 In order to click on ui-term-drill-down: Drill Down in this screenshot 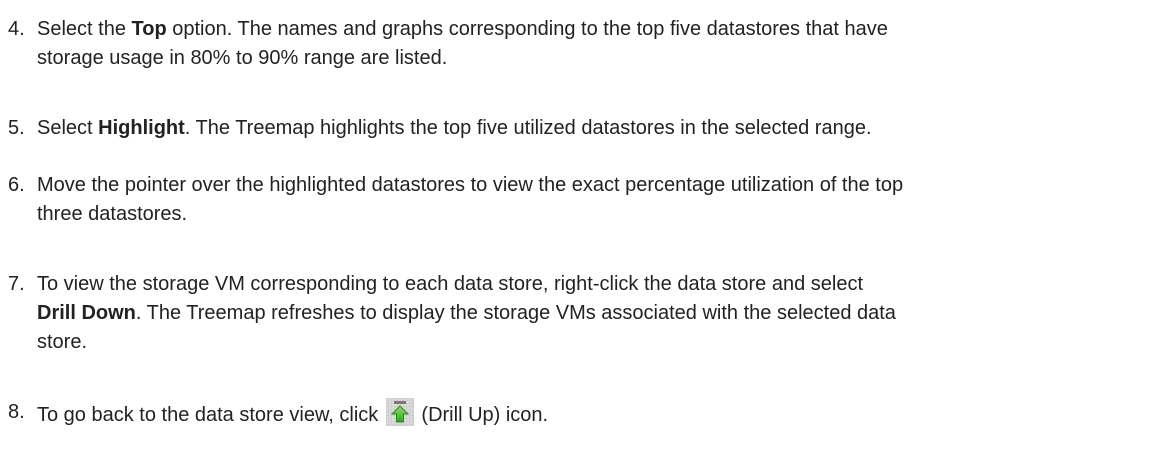, I will do `click(86, 313)`.